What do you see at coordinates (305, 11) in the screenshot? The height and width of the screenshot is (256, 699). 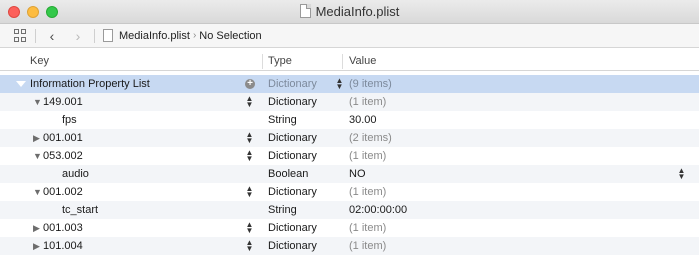 I see `document-icon` at bounding box center [305, 11].